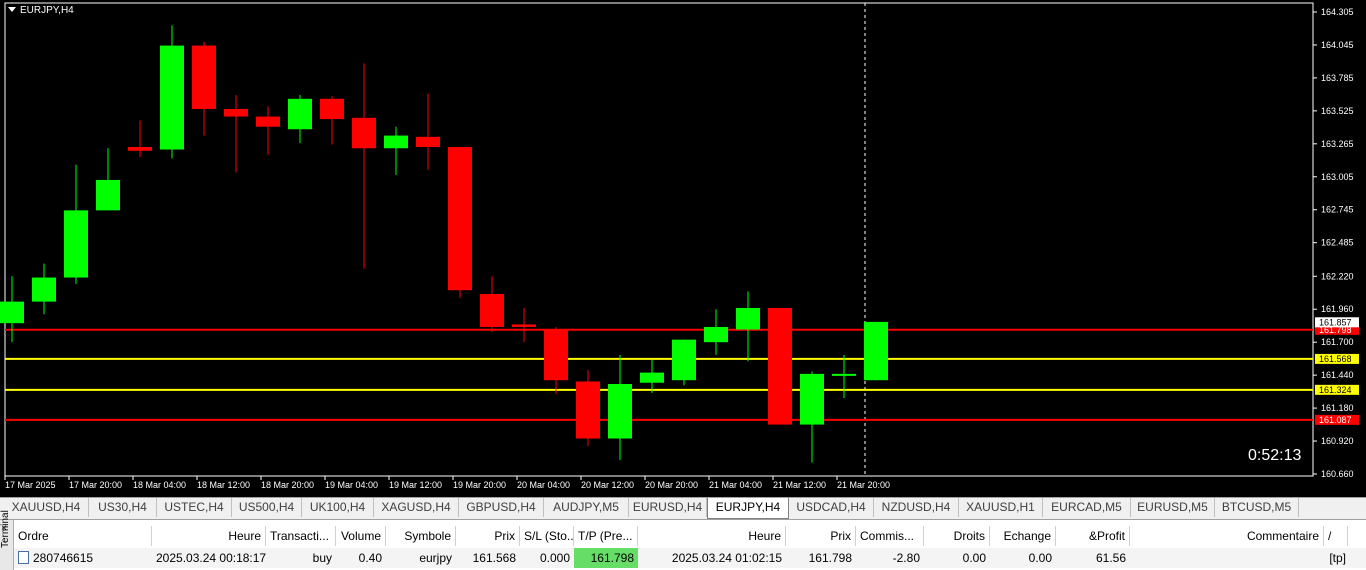 The width and height of the screenshot is (1366, 570). Describe the element at coordinates (748, 508) in the screenshot. I see `tab-eurjpy-h4: EURJPY,H4` at that location.